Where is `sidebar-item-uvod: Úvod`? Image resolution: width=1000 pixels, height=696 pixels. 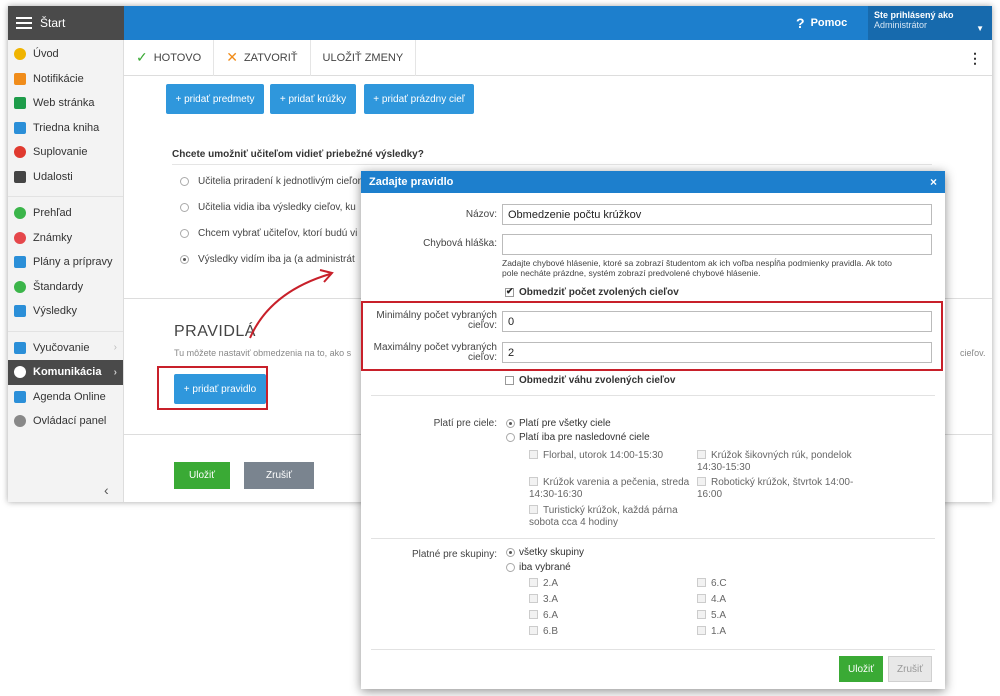 sidebar-item-uvod: Úvod is located at coordinates (65, 54).